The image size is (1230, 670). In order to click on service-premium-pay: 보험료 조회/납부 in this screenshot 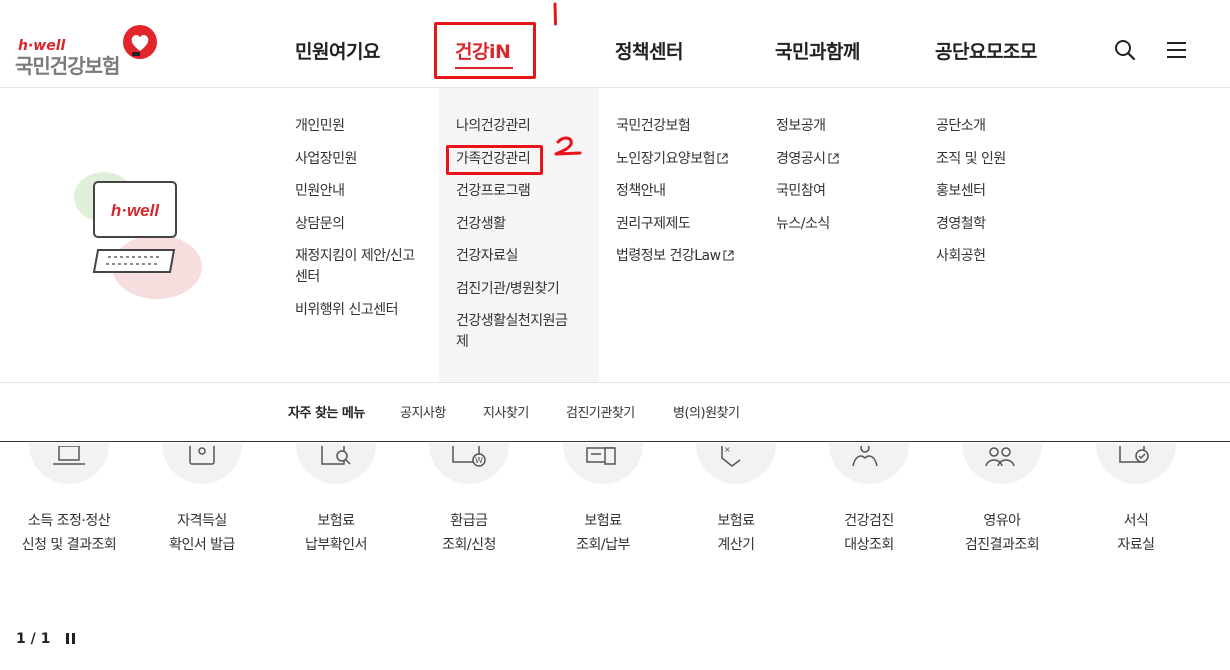, I will do `click(603, 507)`.